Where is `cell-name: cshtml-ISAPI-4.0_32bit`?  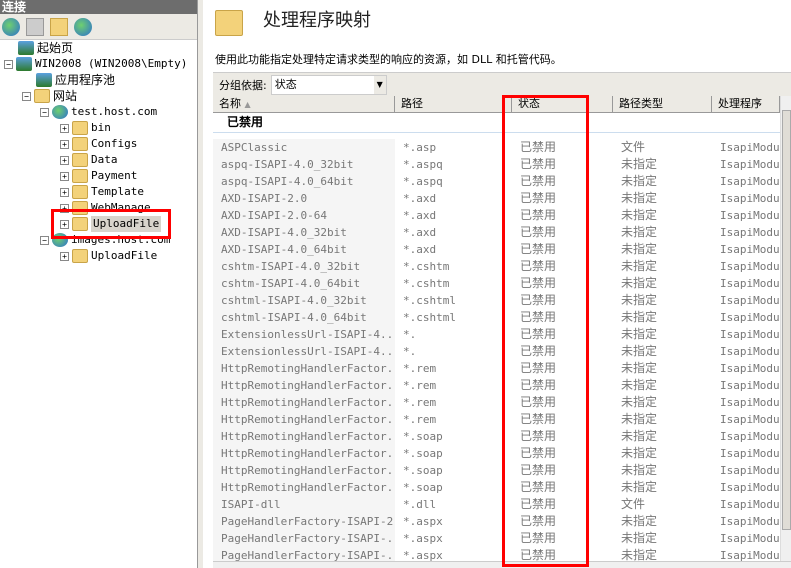
cell-name: cshtml-ISAPI-4.0_32bit is located at coordinates (304, 300).